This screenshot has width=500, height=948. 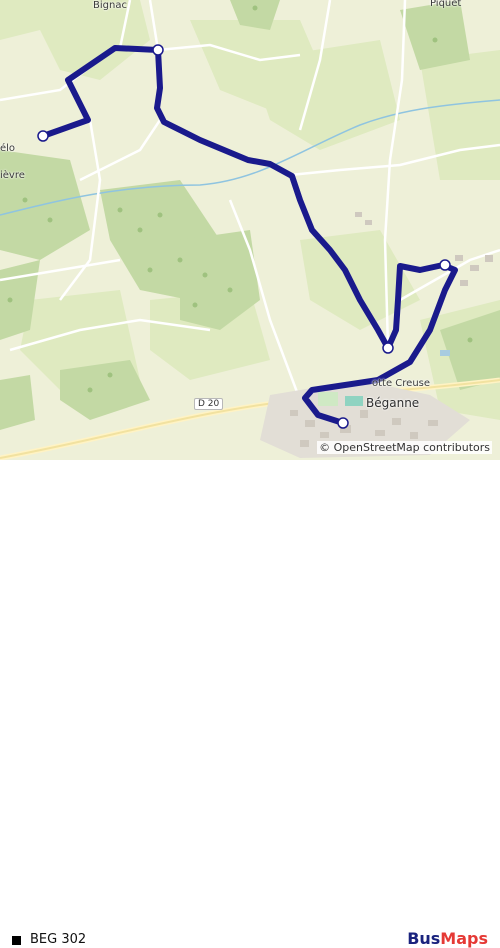 What do you see at coordinates (393, 403) in the screenshot?
I see `place-label-beganne: Béganne` at bounding box center [393, 403].